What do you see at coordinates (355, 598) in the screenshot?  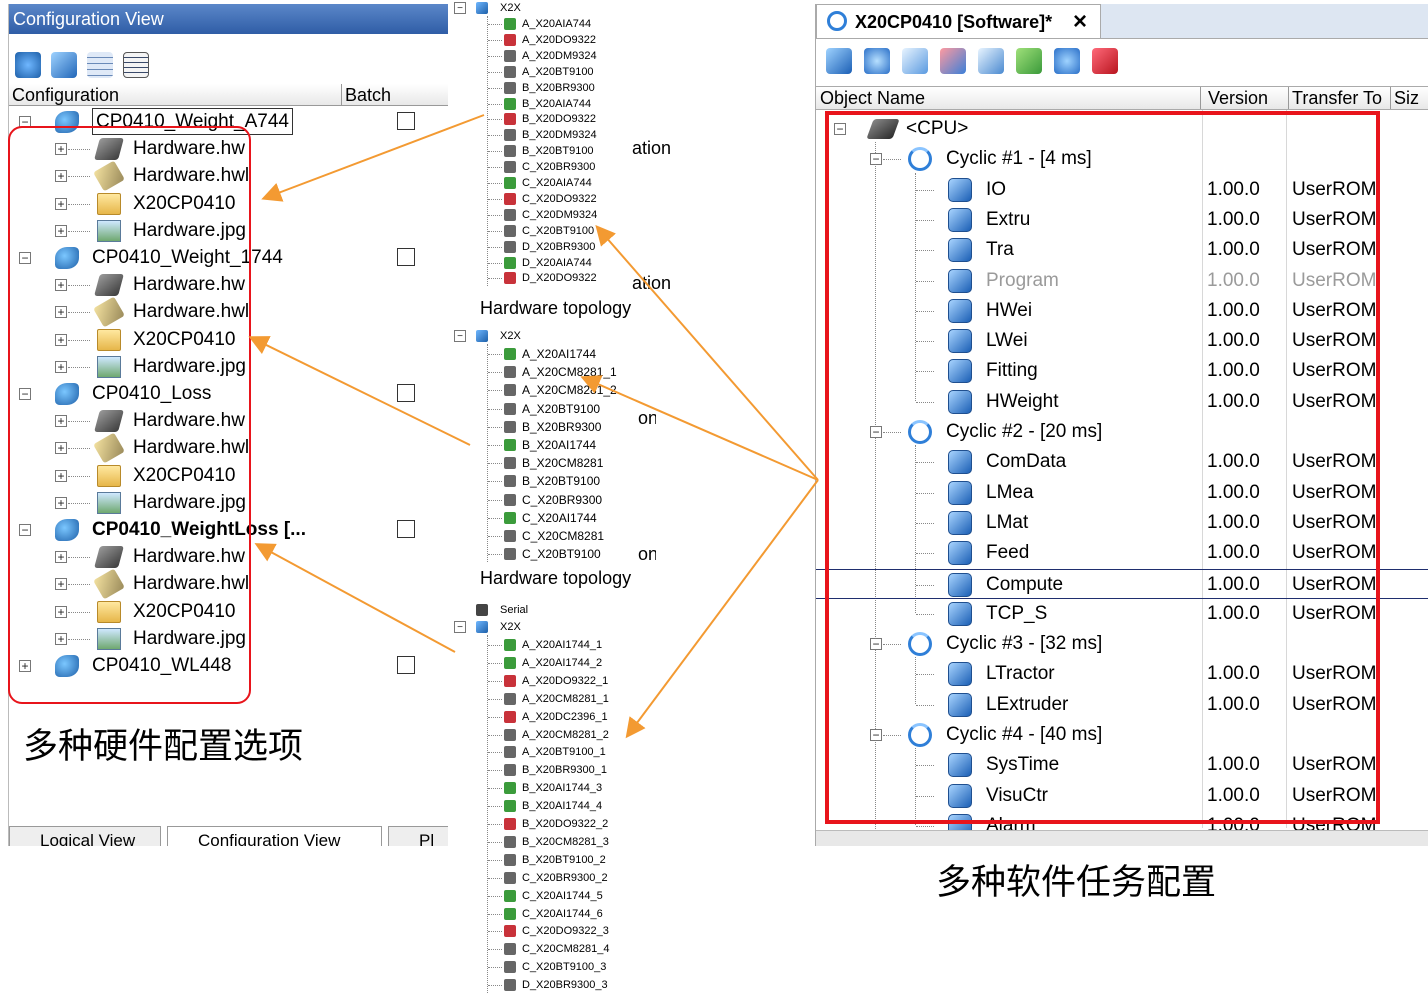 I see `arrow-hw3` at bounding box center [355, 598].